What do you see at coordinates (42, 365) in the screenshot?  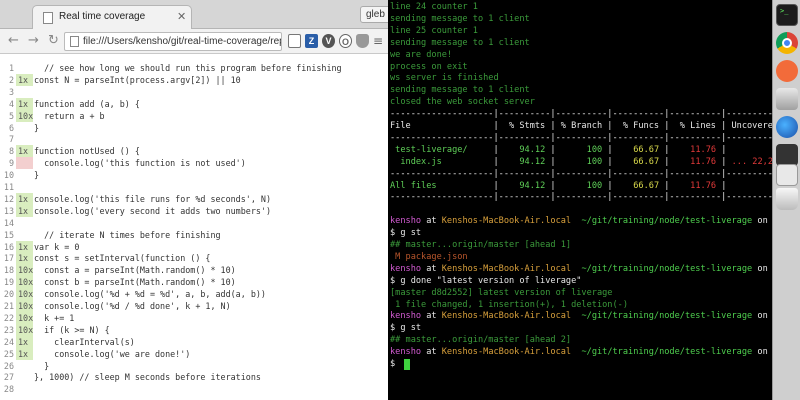 I see `source-code: }` at bounding box center [42, 365].